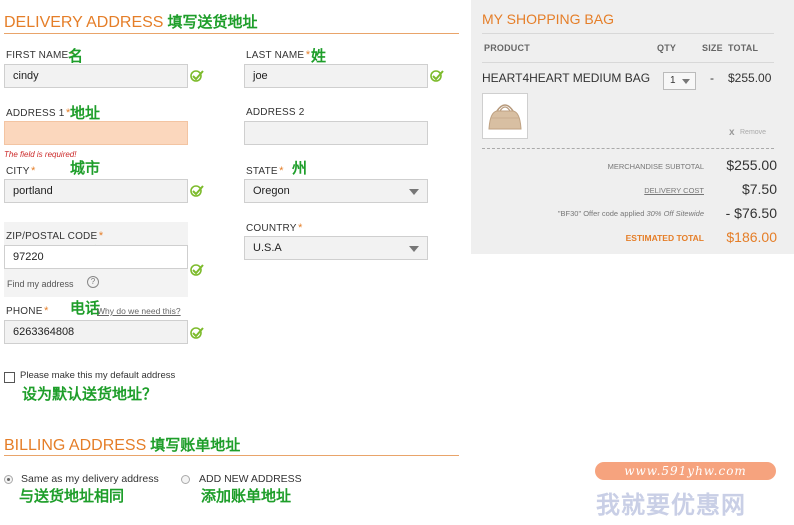 The height and width of the screenshot is (525, 794). What do you see at coordinates (75, 445) in the screenshot?
I see `billing-title: BILLING ADDRESS` at bounding box center [75, 445].